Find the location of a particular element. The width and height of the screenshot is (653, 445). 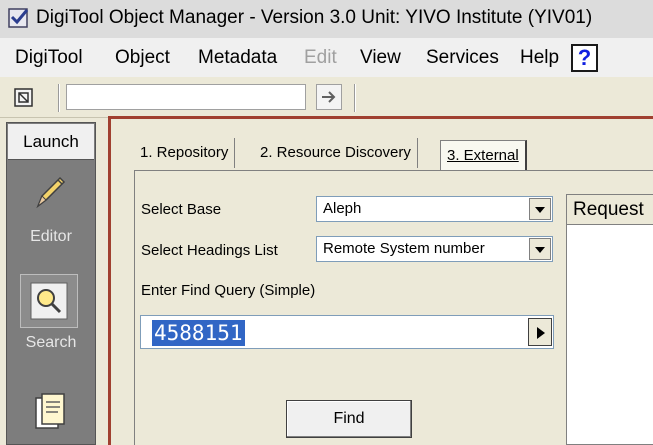

menu-services: Services is located at coordinates (462, 58).